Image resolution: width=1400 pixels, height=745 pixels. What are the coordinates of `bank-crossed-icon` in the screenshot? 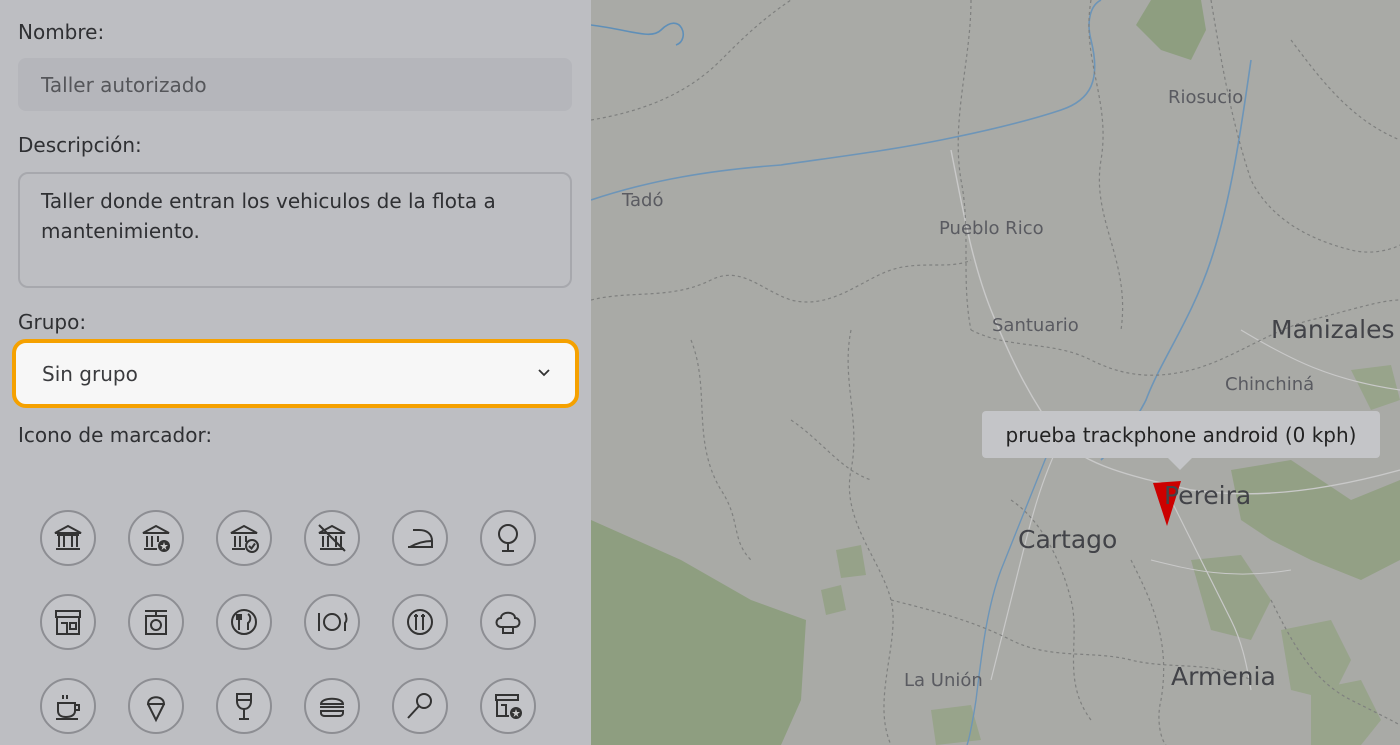 It's located at (332, 538).